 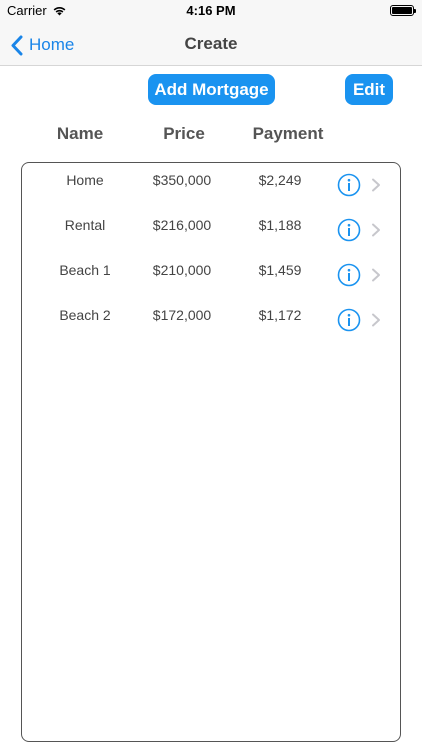 I want to click on column-header-price: Price, so click(x=184, y=133).